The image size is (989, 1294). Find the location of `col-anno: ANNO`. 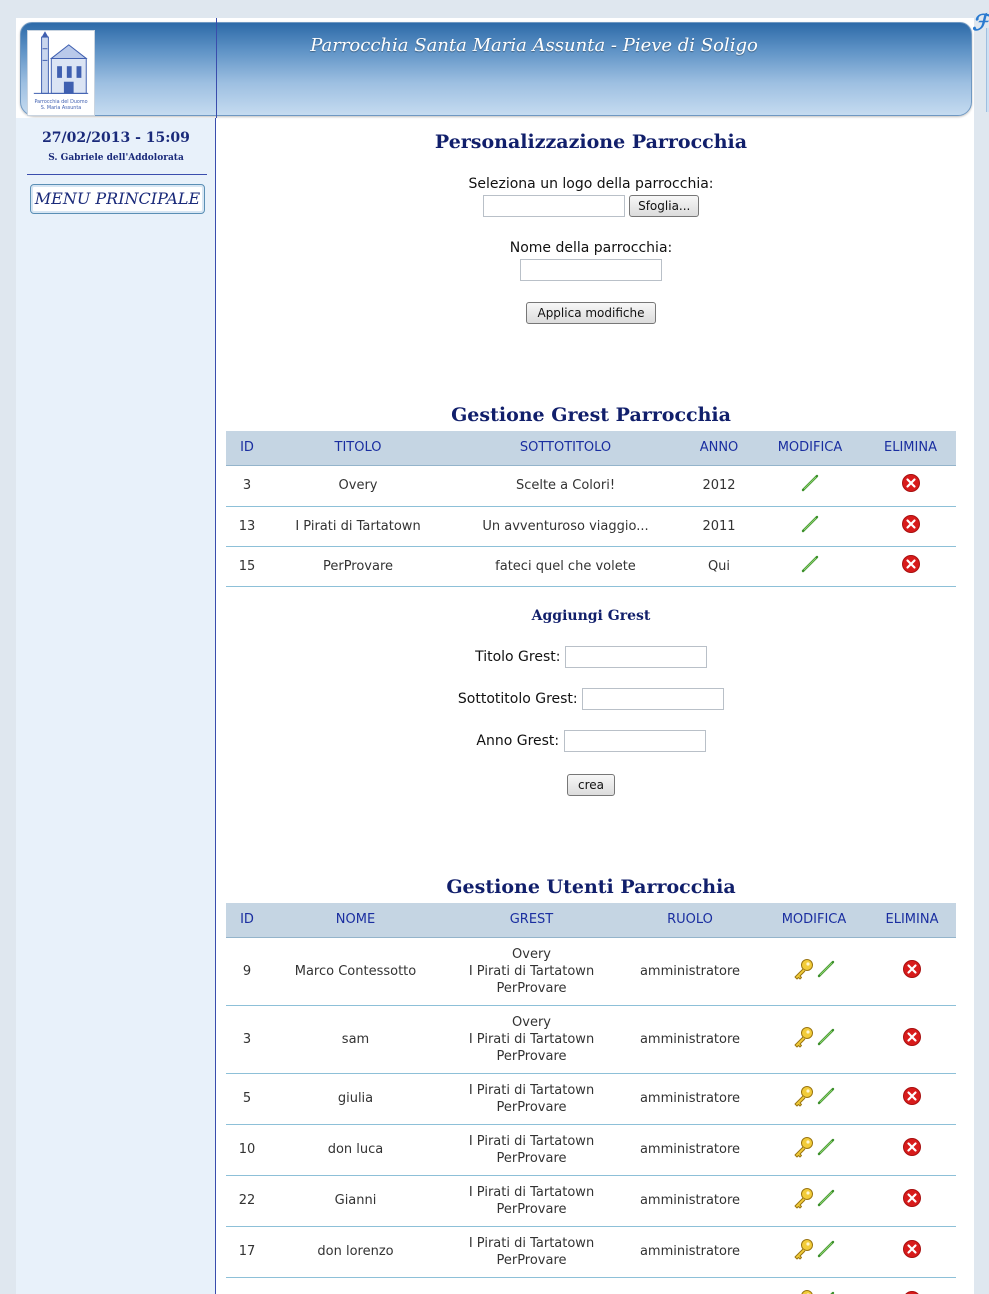

col-anno: ANNO is located at coordinates (719, 448).